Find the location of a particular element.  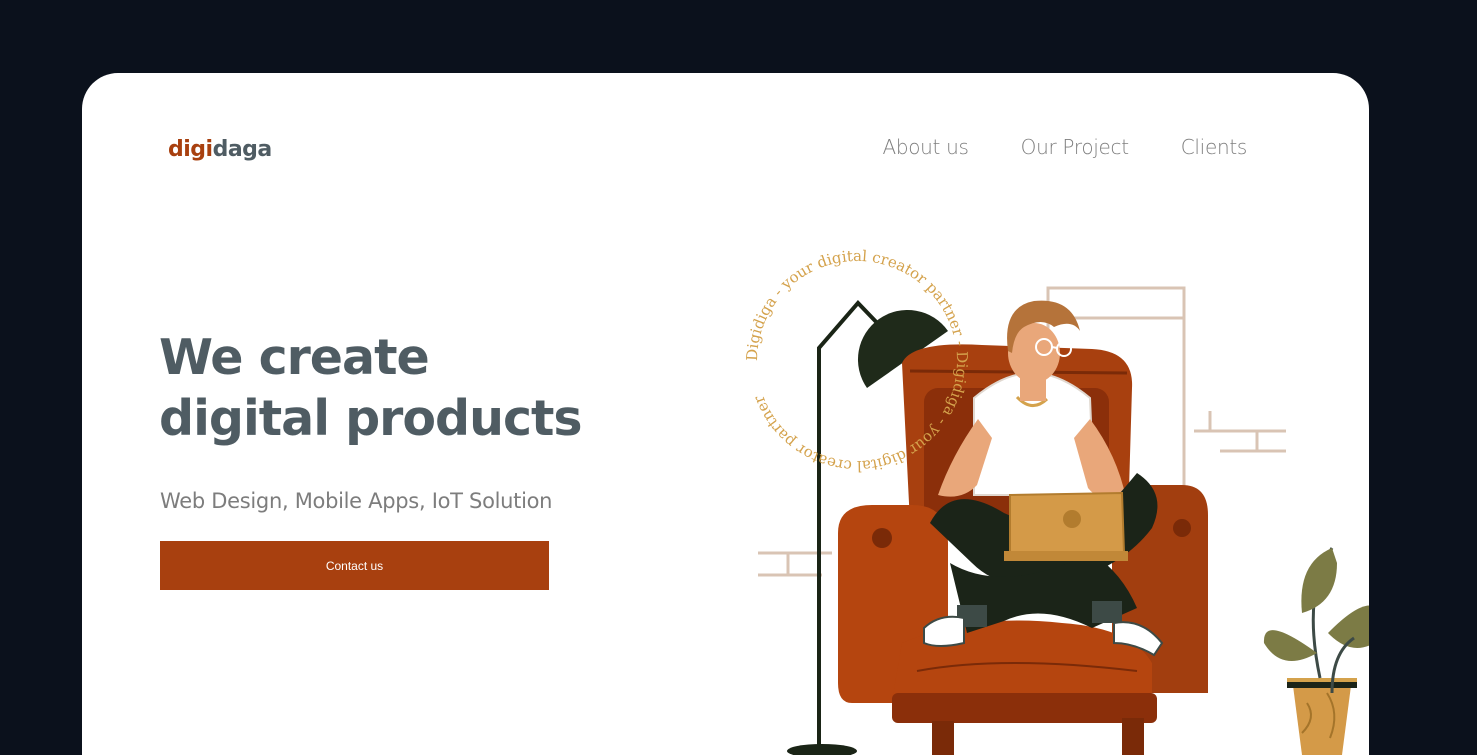

brand-logo: digidaga is located at coordinates (220, 149).